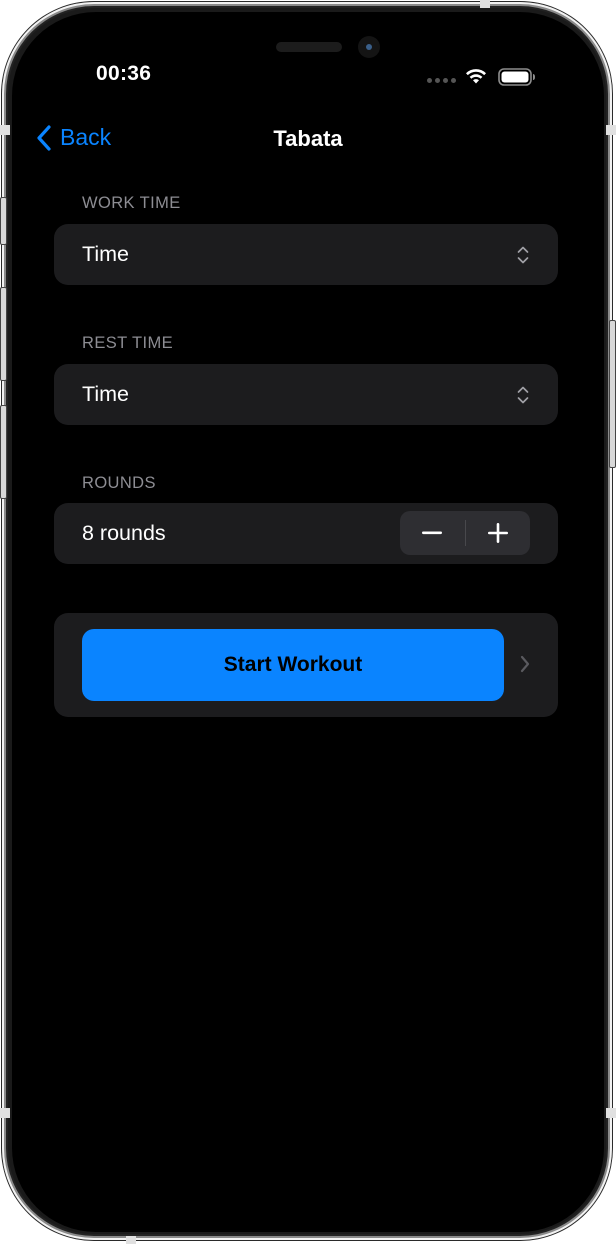 The image size is (616, 1244). What do you see at coordinates (308, 138) in the screenshot?
I see `page-title: Tabata` at bounding box center [308, 138].